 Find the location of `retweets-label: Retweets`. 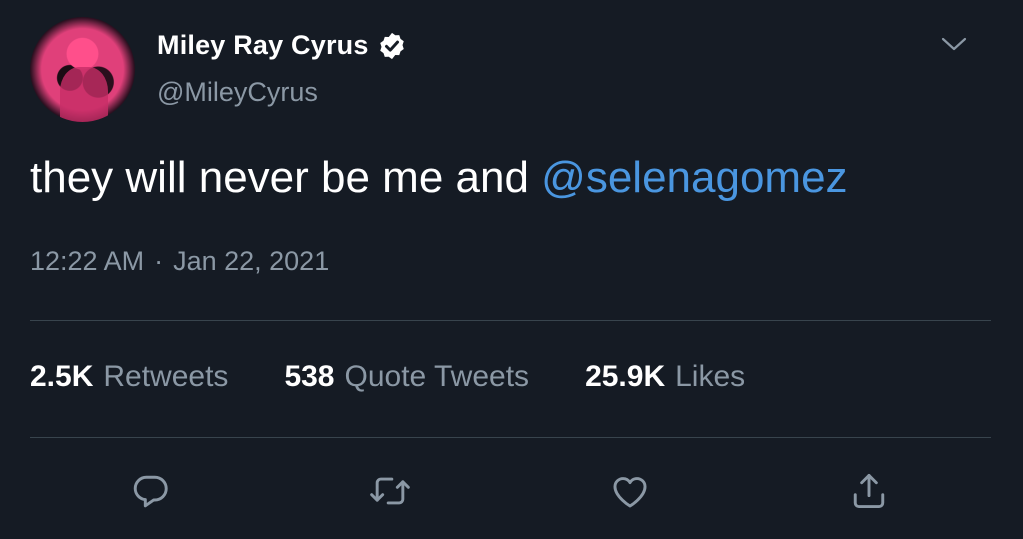

retweets-label: Retweets is located at coordinates (166, 376).